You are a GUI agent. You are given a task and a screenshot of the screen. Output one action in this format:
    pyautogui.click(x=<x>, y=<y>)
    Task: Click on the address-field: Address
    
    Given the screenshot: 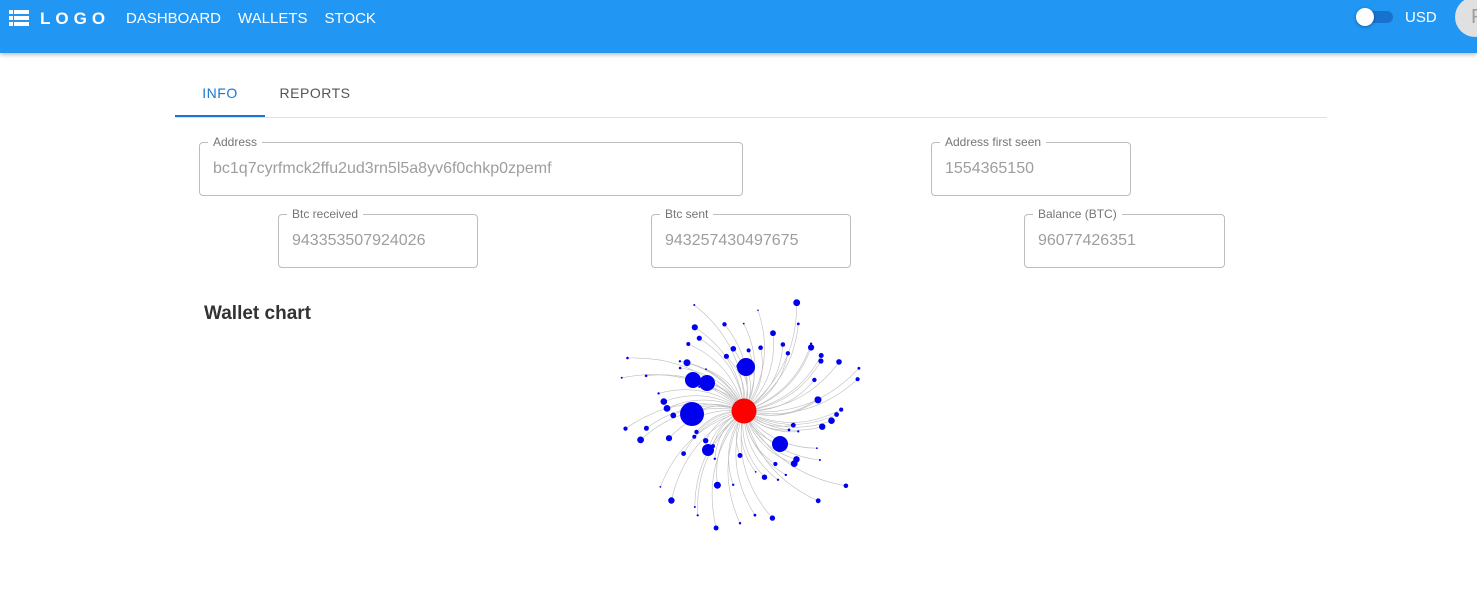 What is the action you would take?
    pyautogui.click(x=471, y=165)
    